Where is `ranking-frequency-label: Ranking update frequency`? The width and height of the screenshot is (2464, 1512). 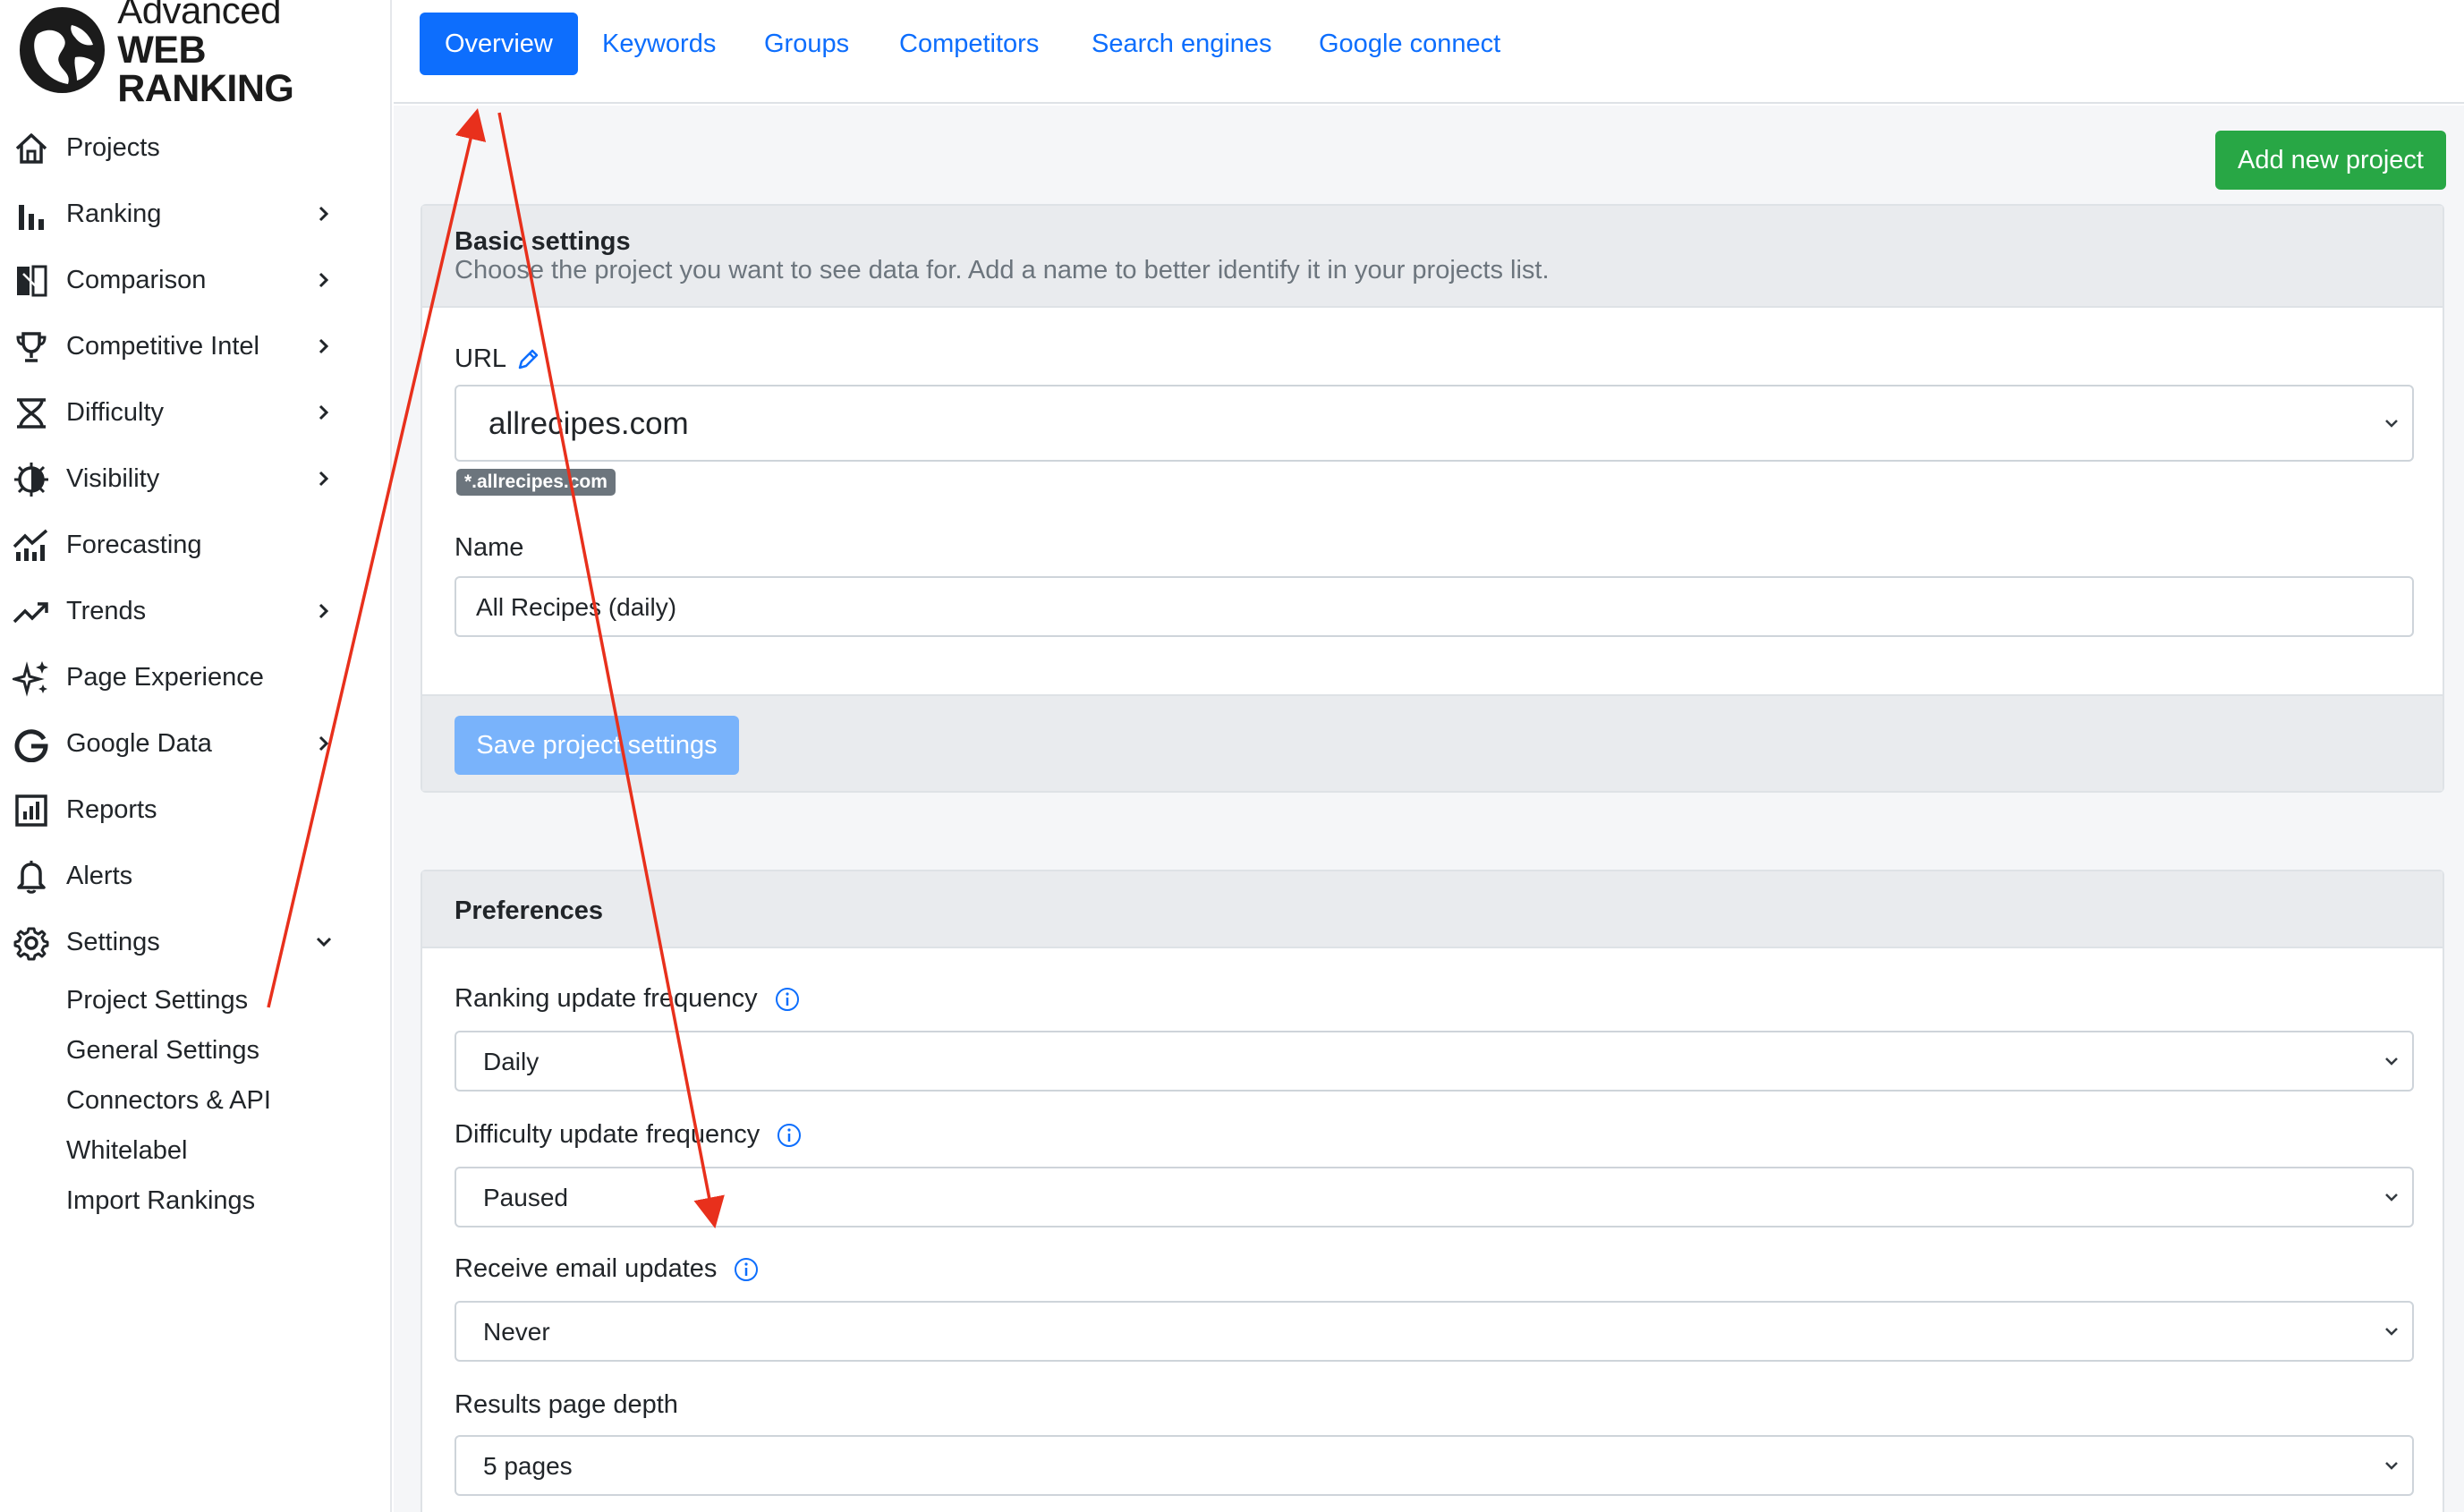
ranking-frequency-label: Ranking update frequency is located at coordinates (628, 999).